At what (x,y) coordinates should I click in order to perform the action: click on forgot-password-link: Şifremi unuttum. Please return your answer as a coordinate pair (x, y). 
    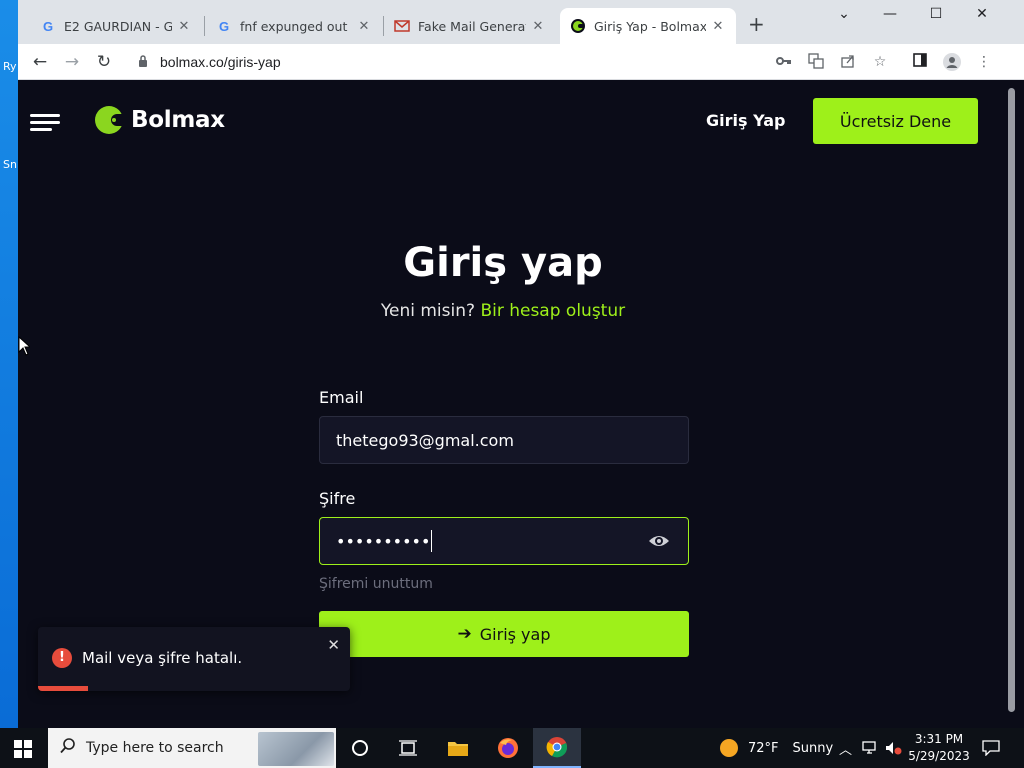
    Looking at the image, I should click on (376, 584).